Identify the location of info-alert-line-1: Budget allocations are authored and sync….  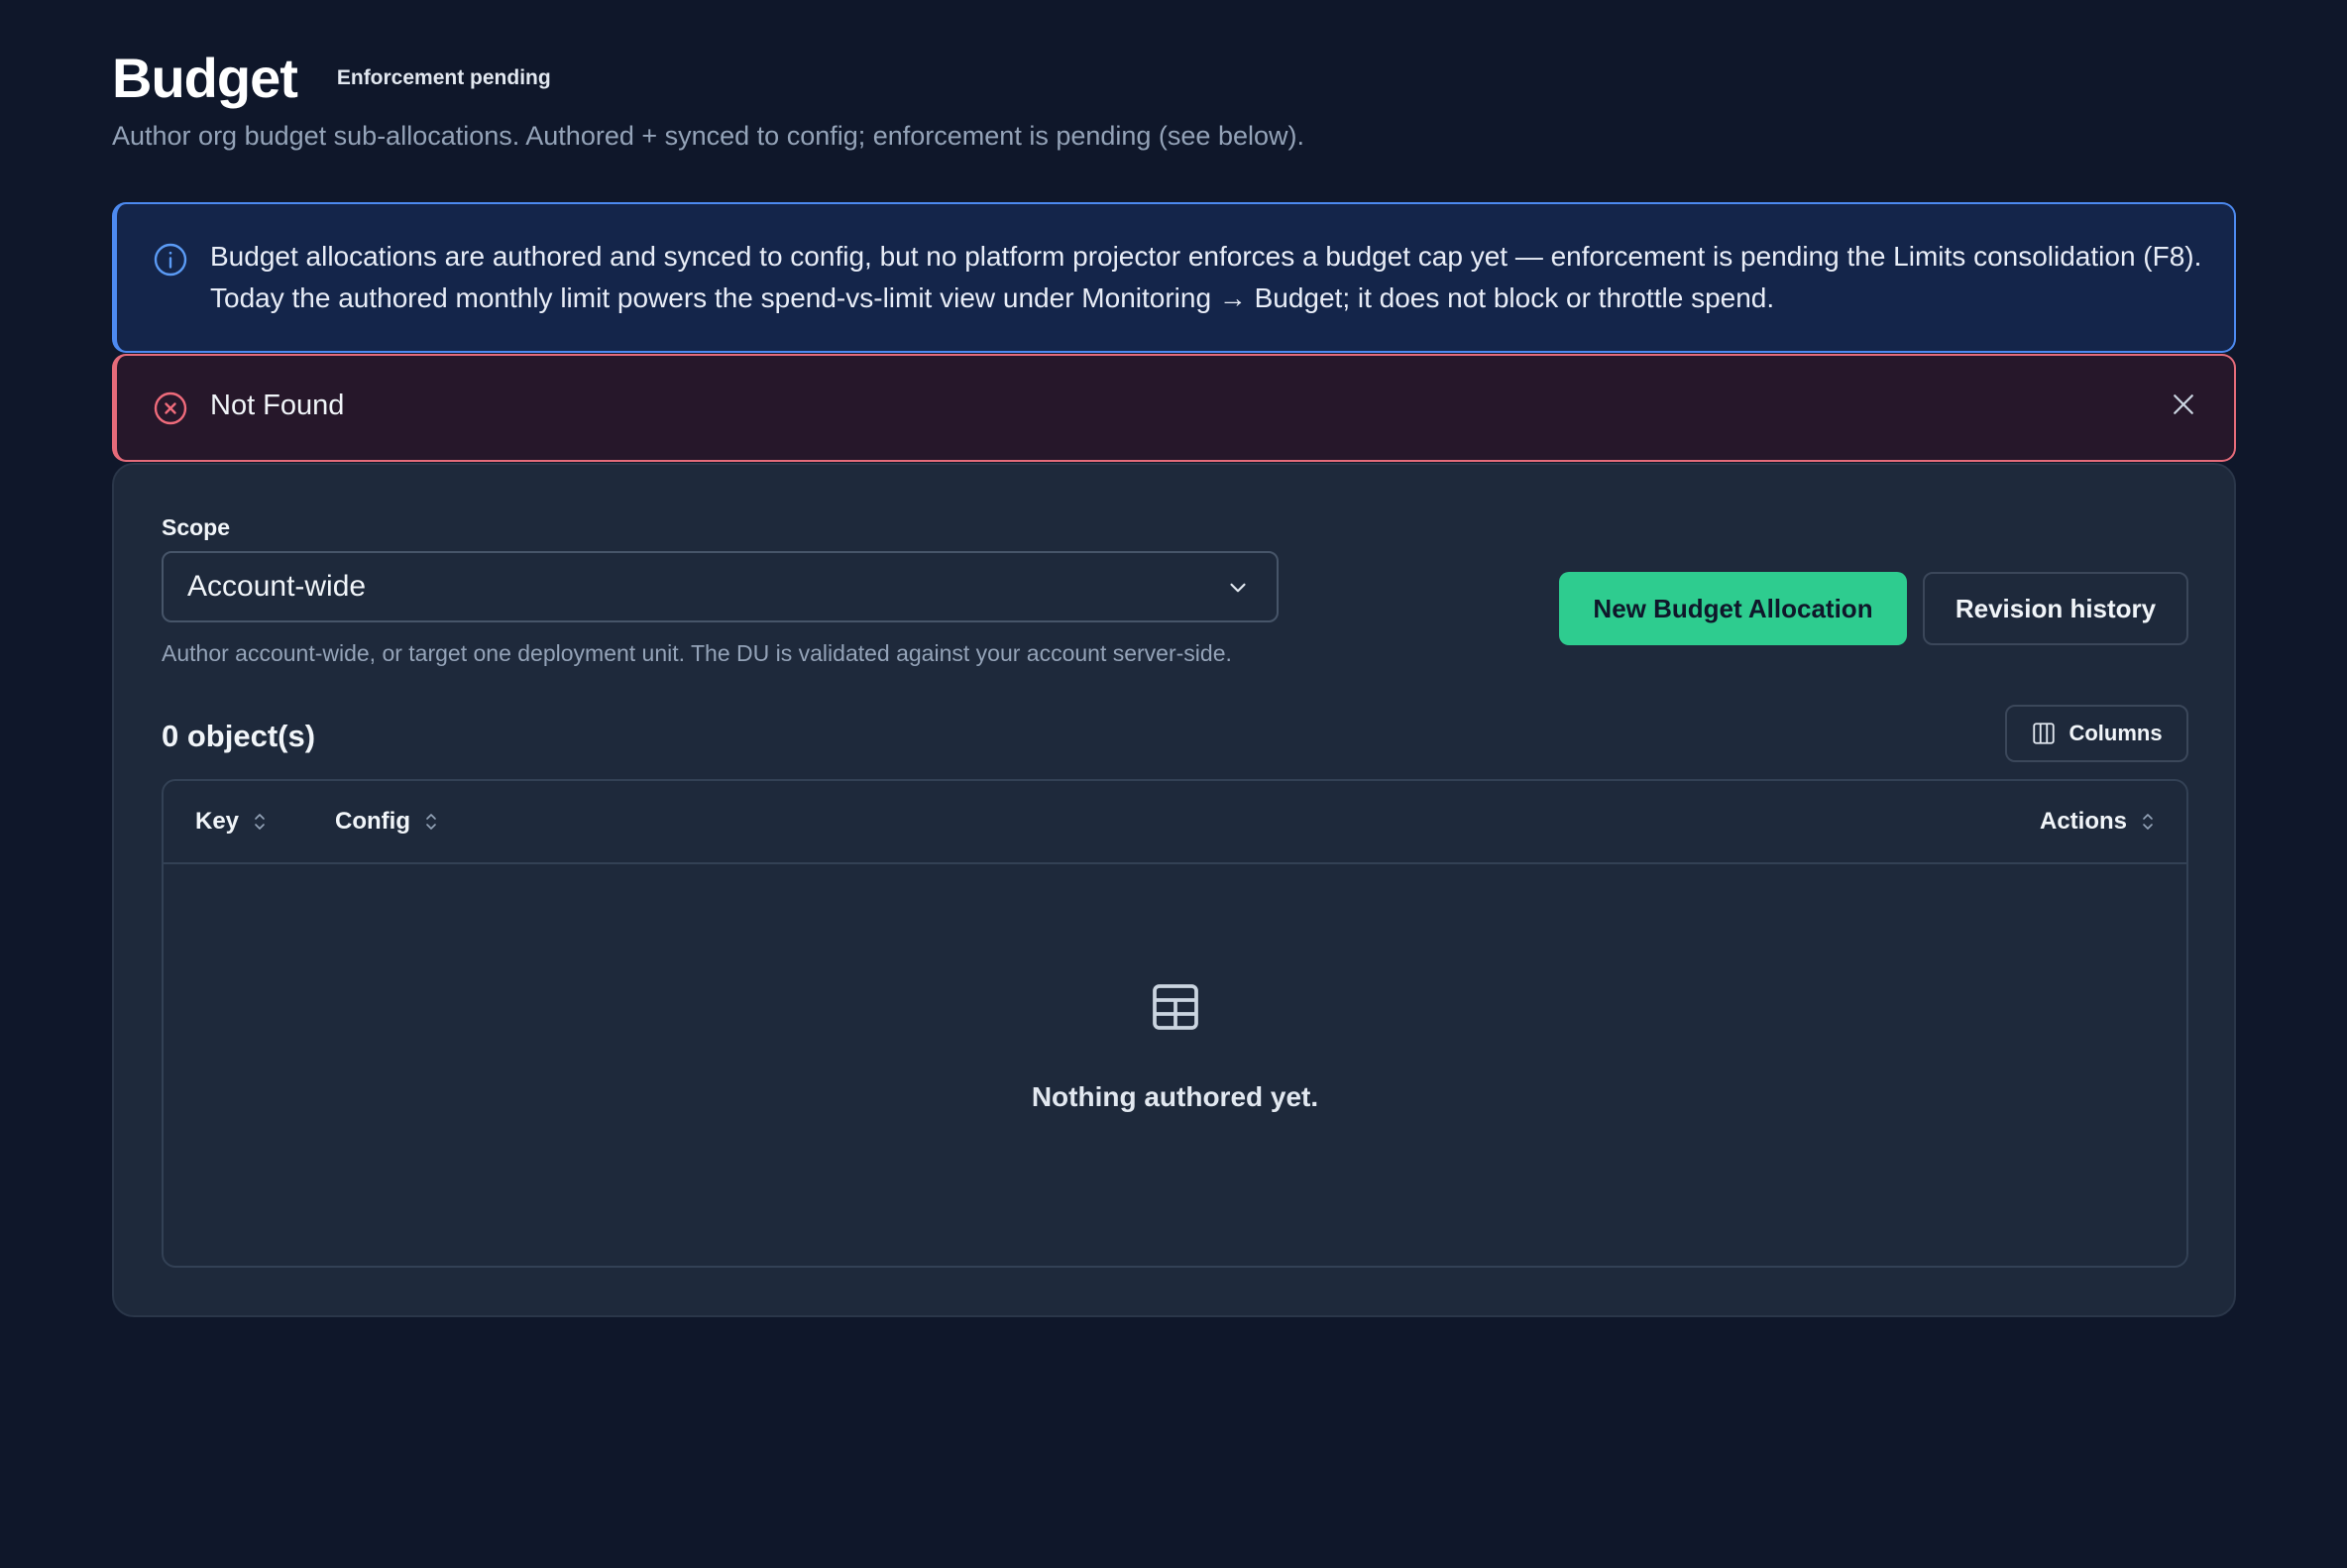
(1206, 256).